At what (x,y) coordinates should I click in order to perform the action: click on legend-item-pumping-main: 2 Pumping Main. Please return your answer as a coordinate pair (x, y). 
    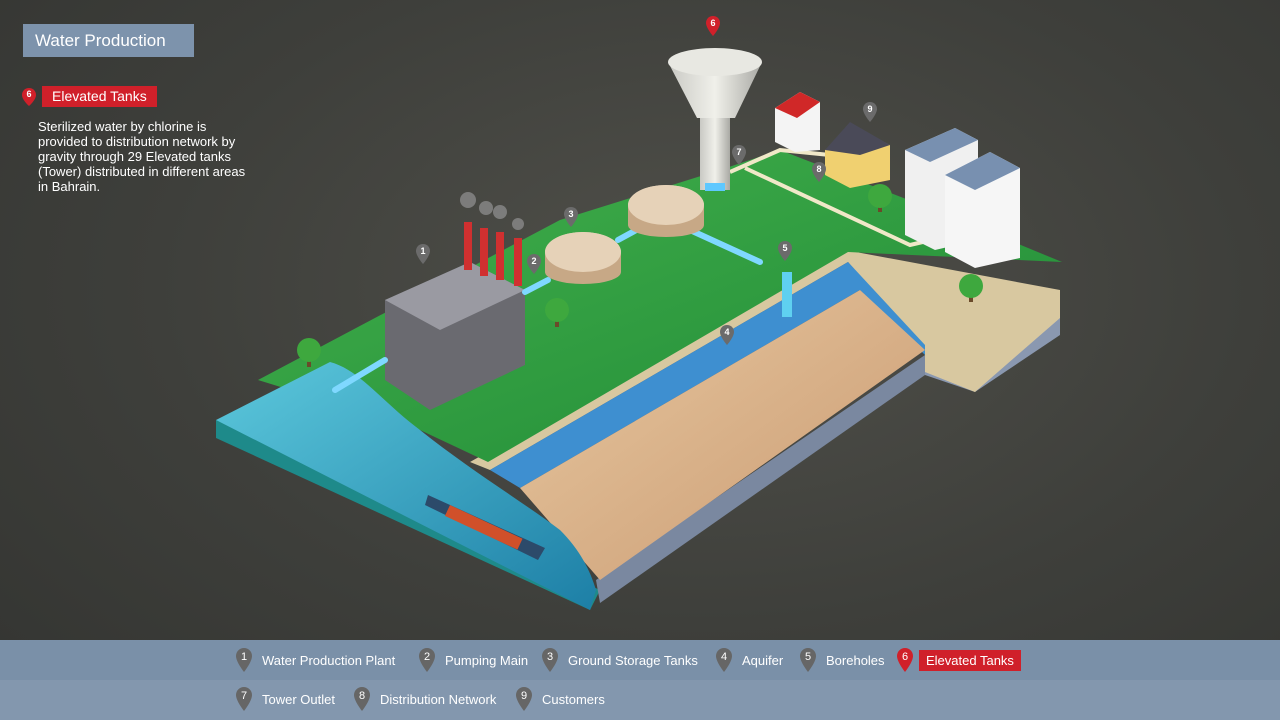
    Looking at the image, I should click on (473, 660).